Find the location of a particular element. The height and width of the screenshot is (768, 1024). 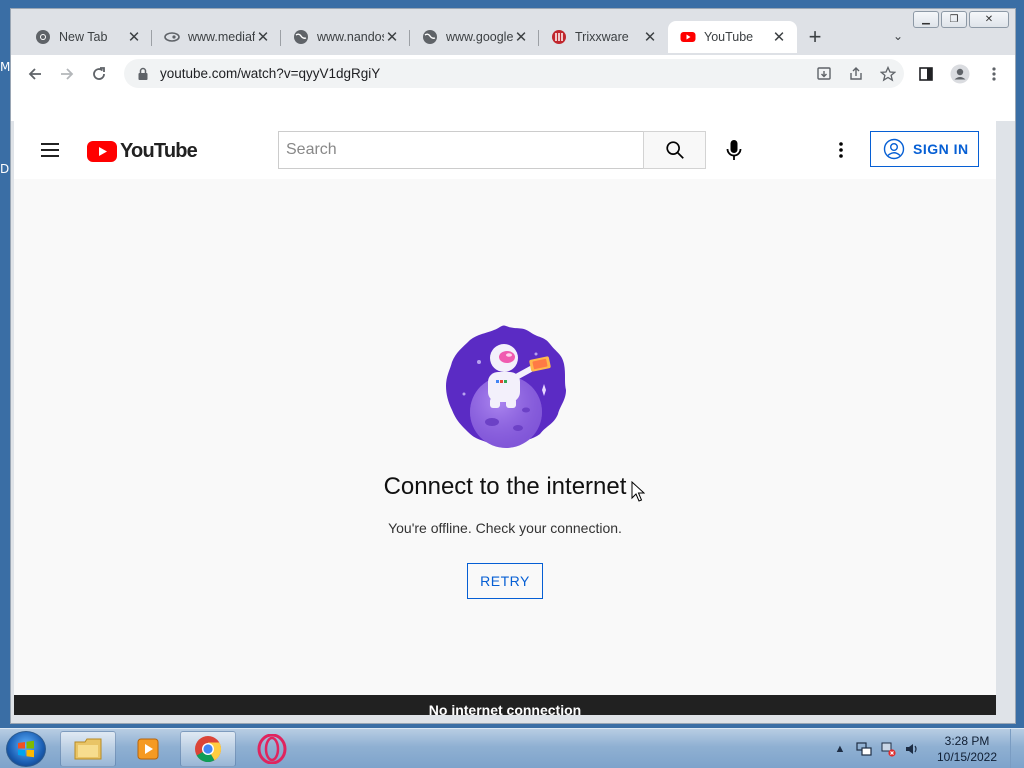

search-placeholder: Search is located at coordinates (311, 149).